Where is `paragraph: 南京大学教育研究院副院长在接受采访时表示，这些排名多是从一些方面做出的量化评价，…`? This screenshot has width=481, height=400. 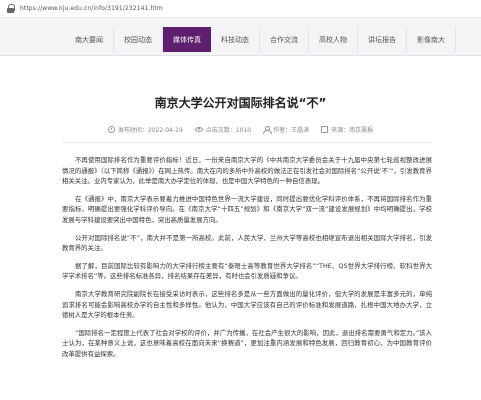
paragraph: 南京大学教育研究院副院长在接受采访时表示，这些排名多是从一些方面做出的量化评价，… is located at coordinates (247, 304).